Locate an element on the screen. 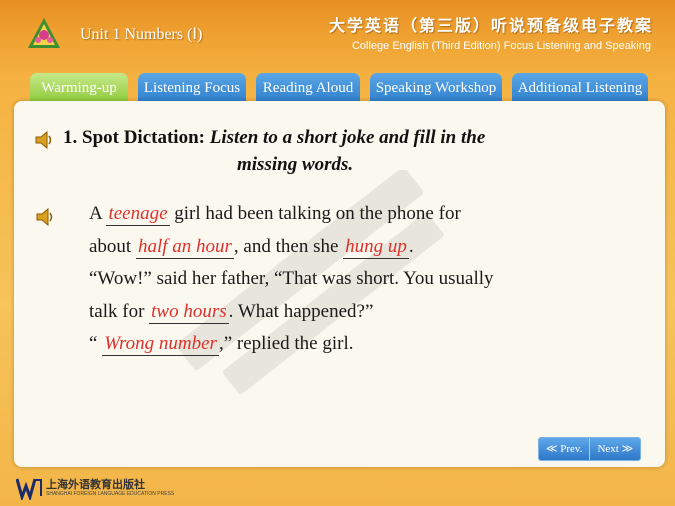  double-chevron-left-icon: ≪ is located at coordinates (553, 449).